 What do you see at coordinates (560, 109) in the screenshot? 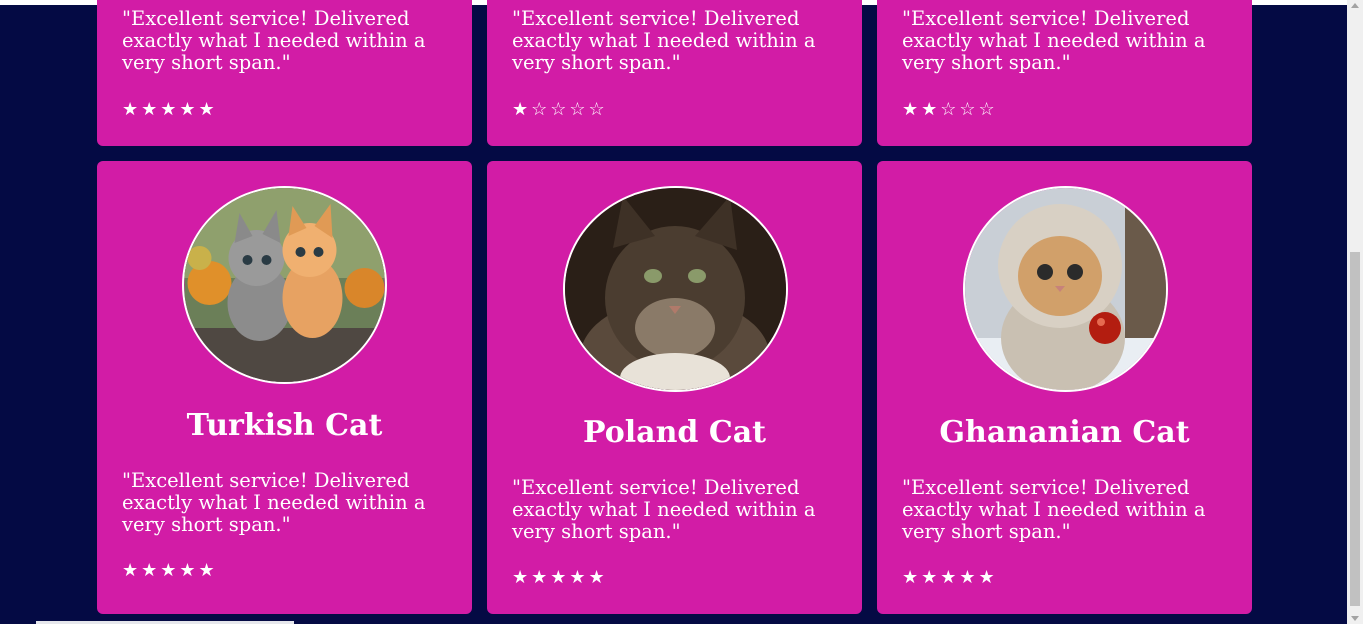
I see `star-rating: ★☆☆☆☆` at bounding box center [560, 109].